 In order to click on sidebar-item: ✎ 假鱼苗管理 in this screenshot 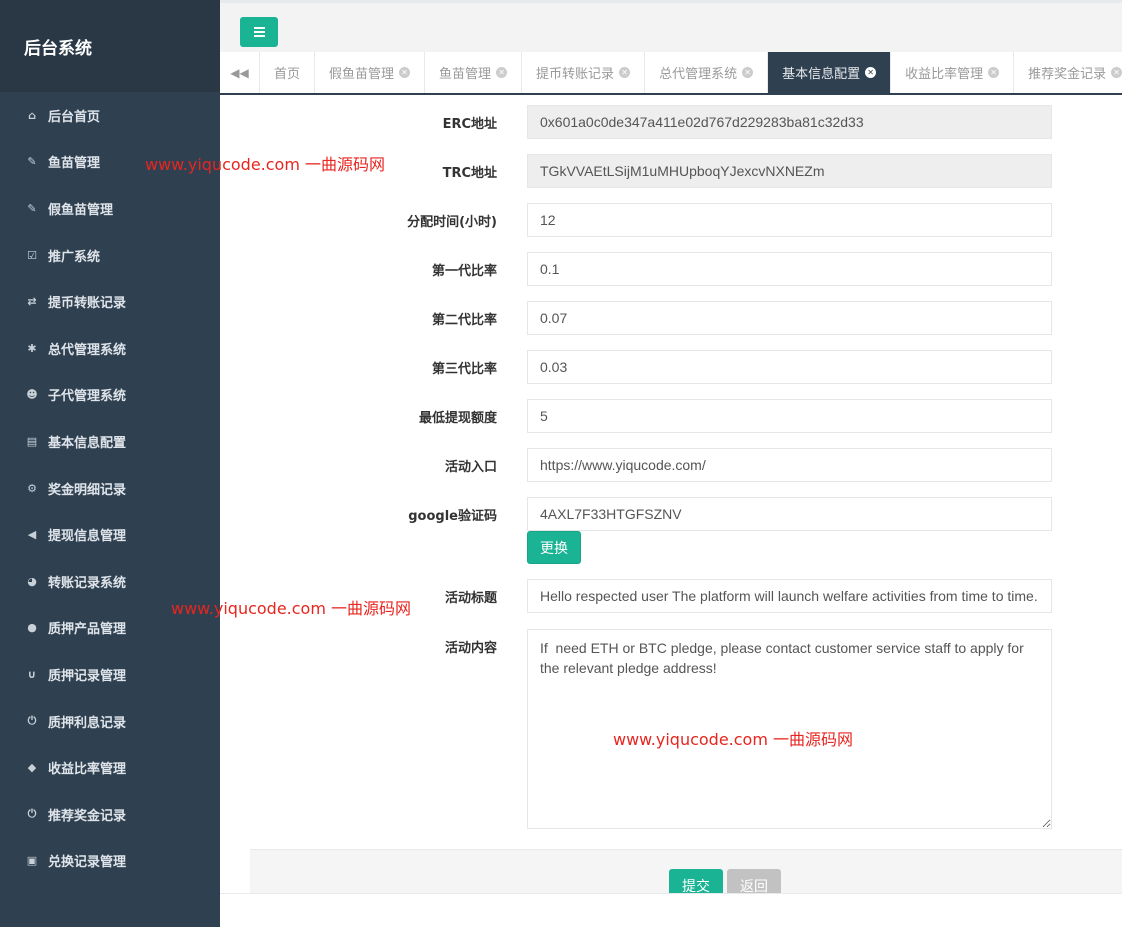, I will do `click(110, 208)`.